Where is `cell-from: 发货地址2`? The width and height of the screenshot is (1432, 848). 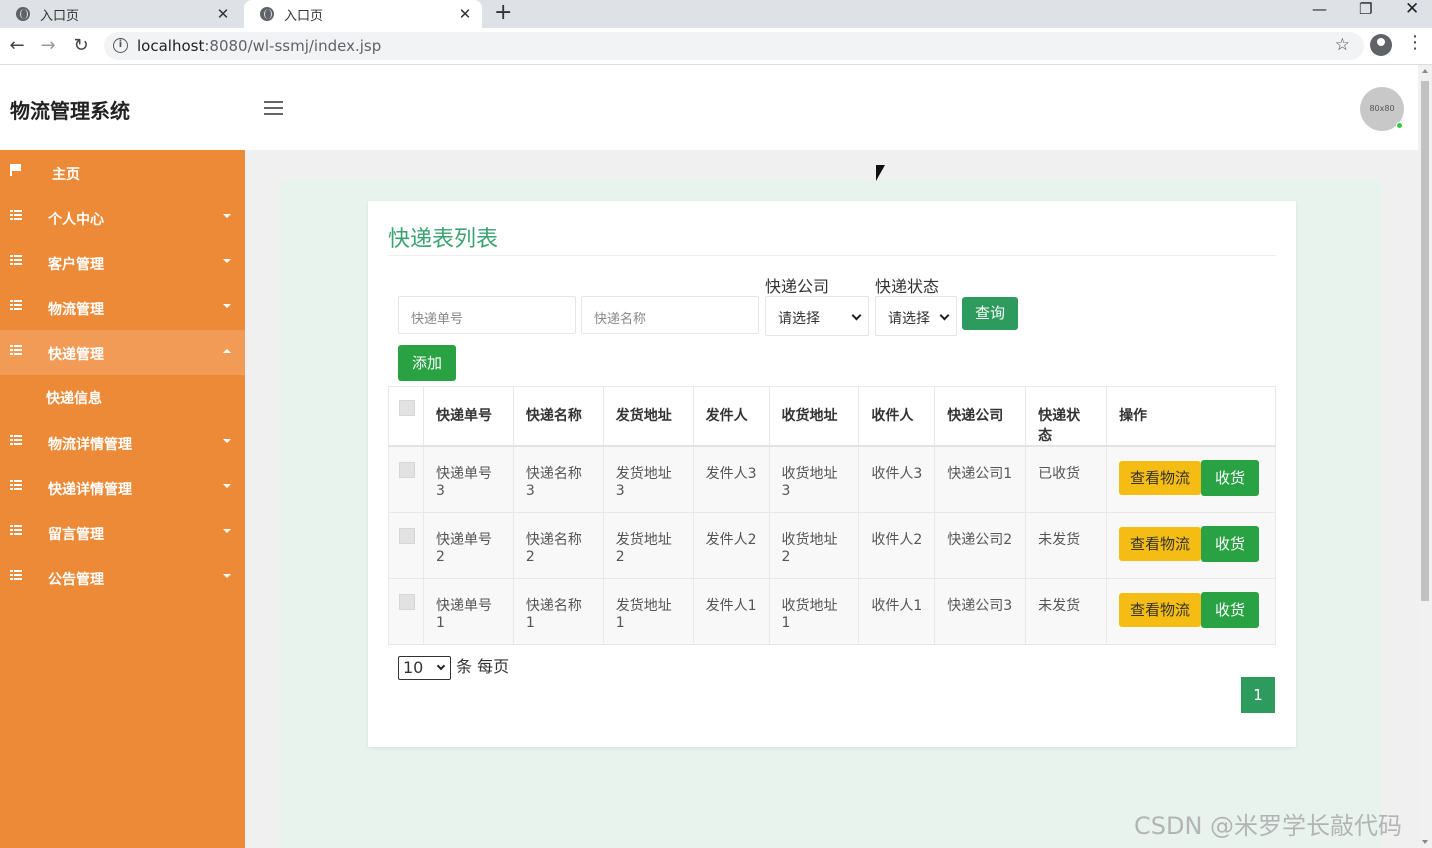 cell-from: 发货地址2 is located at coordinates (648, 545).